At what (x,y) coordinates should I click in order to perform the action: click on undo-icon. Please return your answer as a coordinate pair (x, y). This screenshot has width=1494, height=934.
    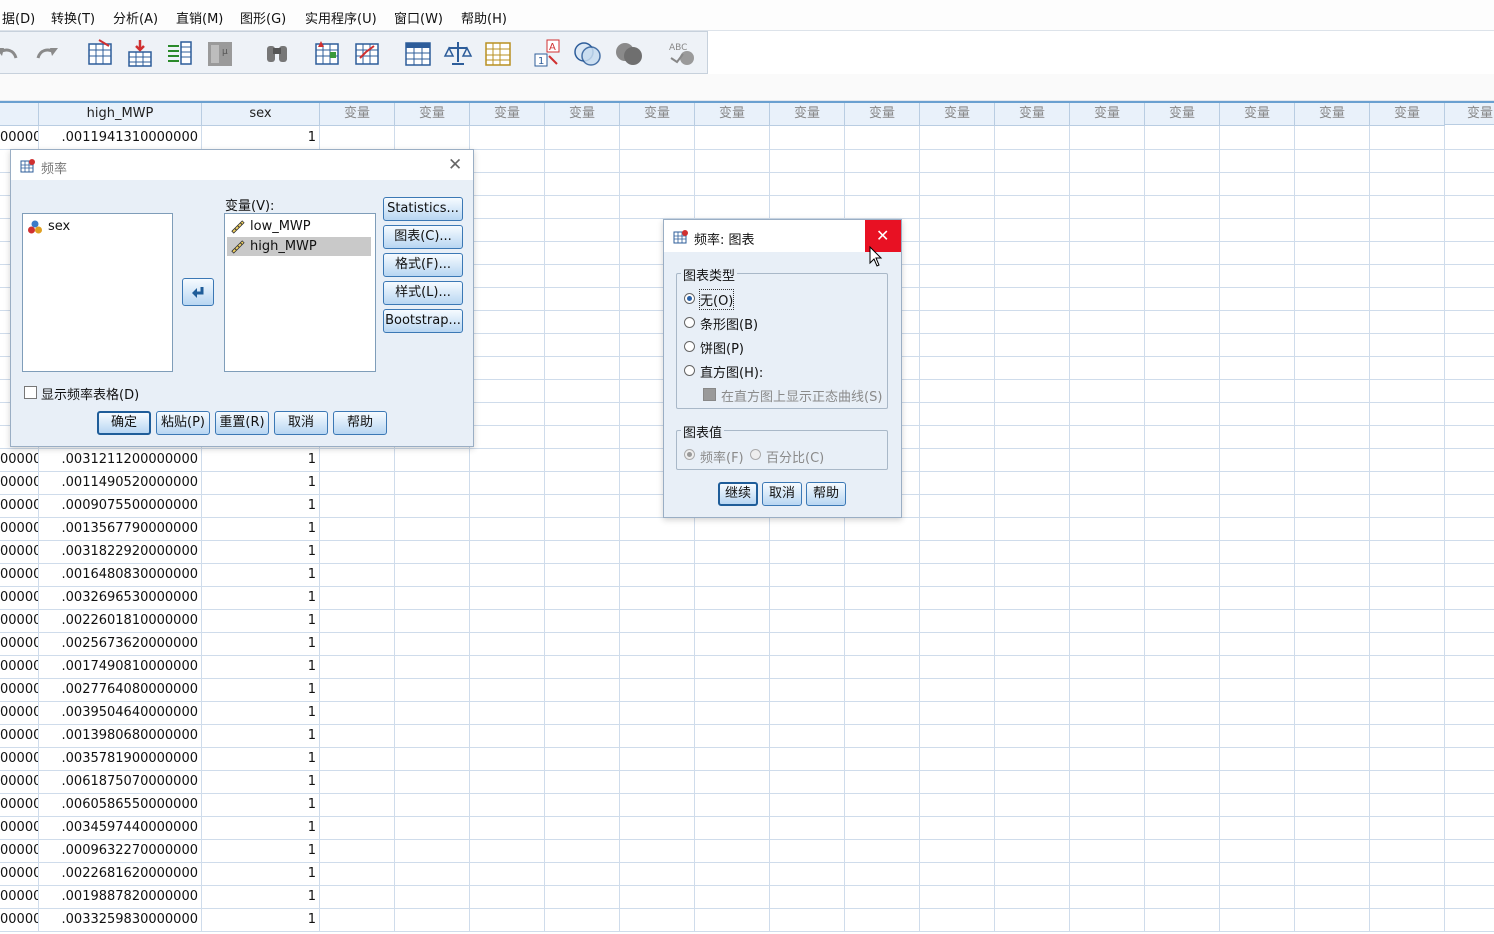
    Looking at the image, I should click on (11, 53).